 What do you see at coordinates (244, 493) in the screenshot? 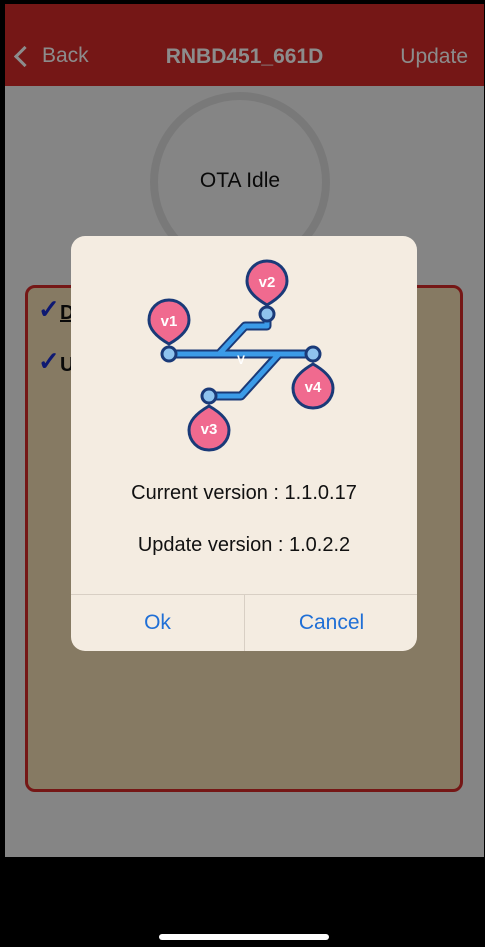
I see `current-version-text: Current version : 1.1.0.17` at bounding box center [244, 493].